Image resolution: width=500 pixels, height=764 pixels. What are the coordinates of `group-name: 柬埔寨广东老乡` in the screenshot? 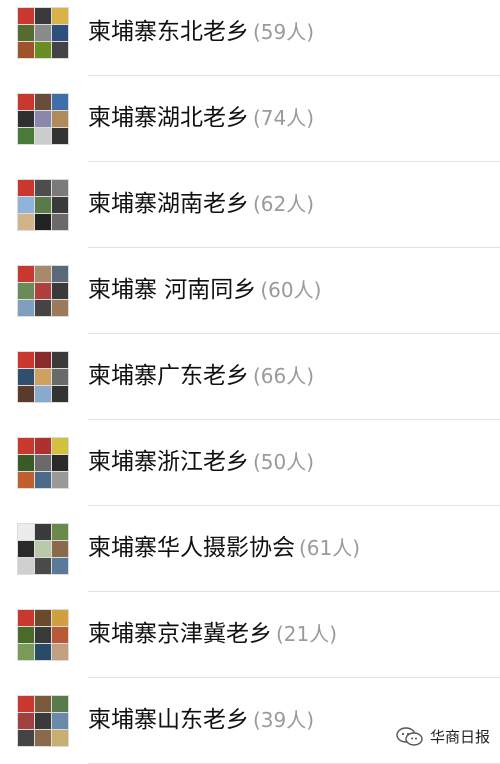 It's located at (168, 376).